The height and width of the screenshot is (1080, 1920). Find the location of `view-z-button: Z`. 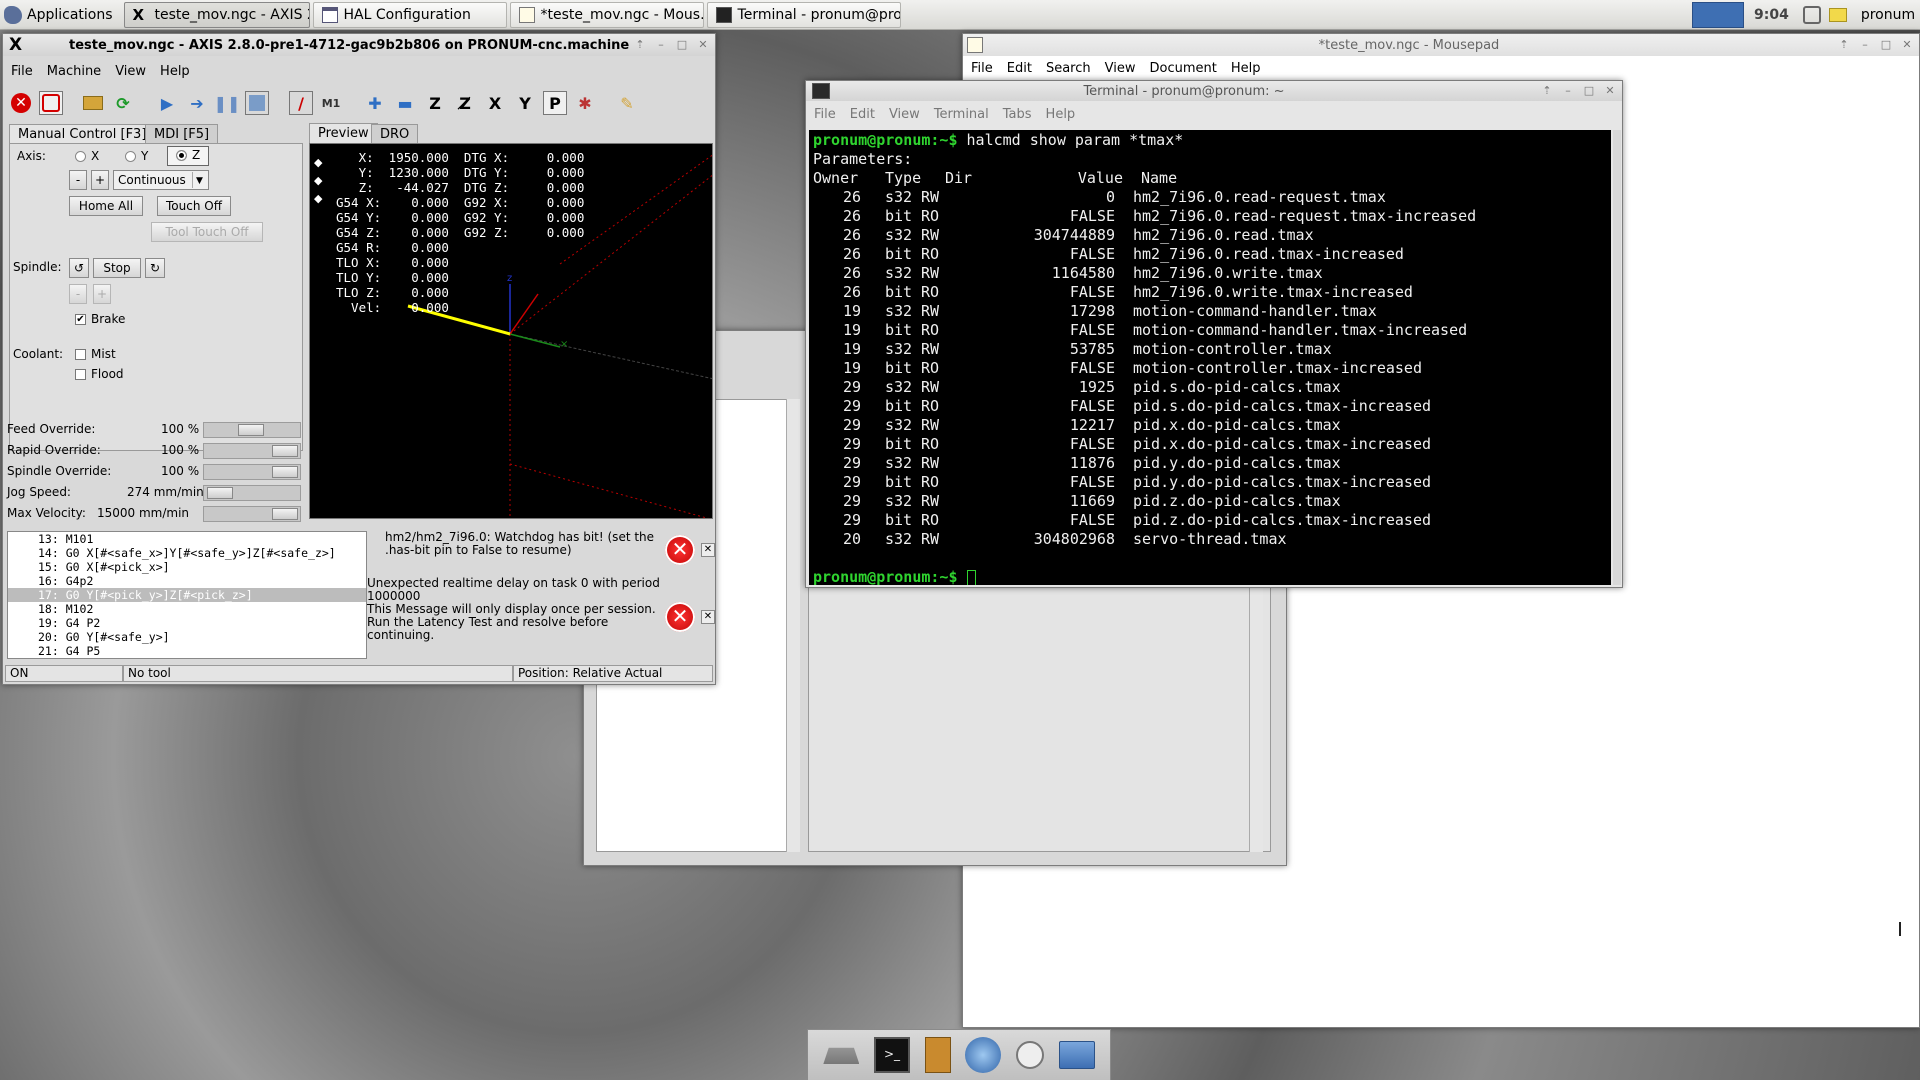

view-z-button: Z is located at coordinates (435, 103).